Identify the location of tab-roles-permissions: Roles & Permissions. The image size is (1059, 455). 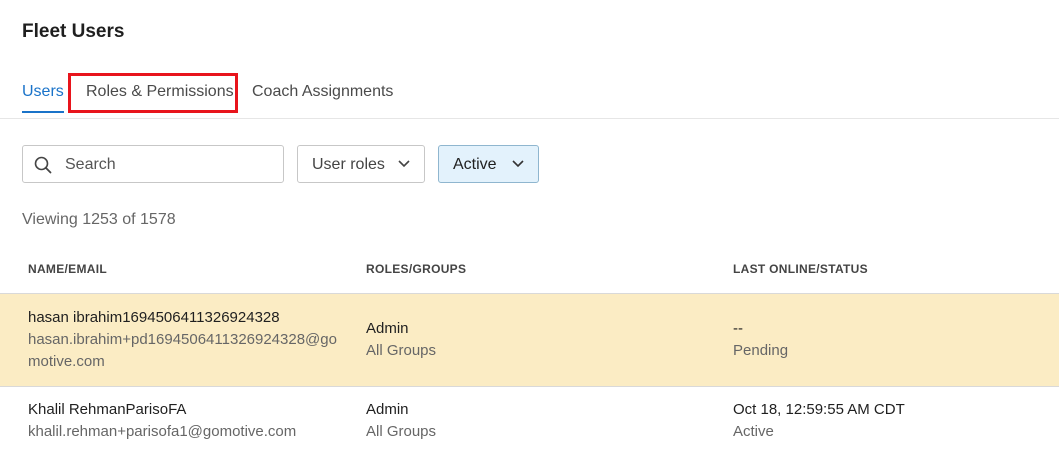
(160, 97).